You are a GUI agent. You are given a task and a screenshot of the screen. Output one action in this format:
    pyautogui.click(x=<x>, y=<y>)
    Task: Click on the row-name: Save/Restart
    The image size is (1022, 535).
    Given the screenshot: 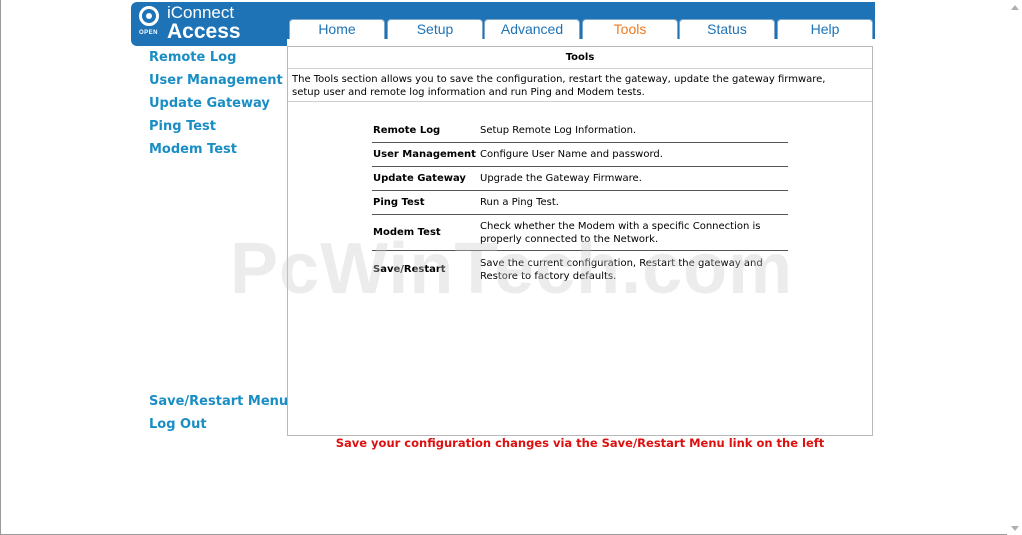 What is the action you would take?
    pyautogui.click(x=409, y=269)
    